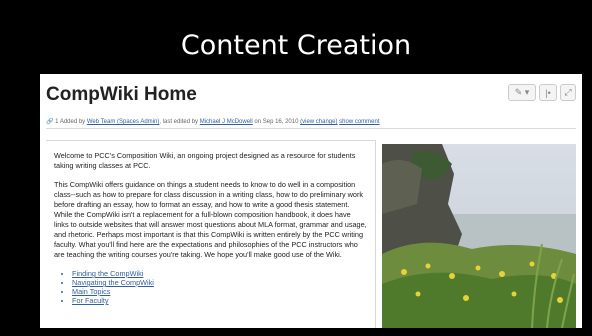 The height and width of the screenshot is (336, 592). What do you see at coordinates (359, 122) in the screenshot?
I see `show-comment-link: show comment` at bounding box center [359, 122].